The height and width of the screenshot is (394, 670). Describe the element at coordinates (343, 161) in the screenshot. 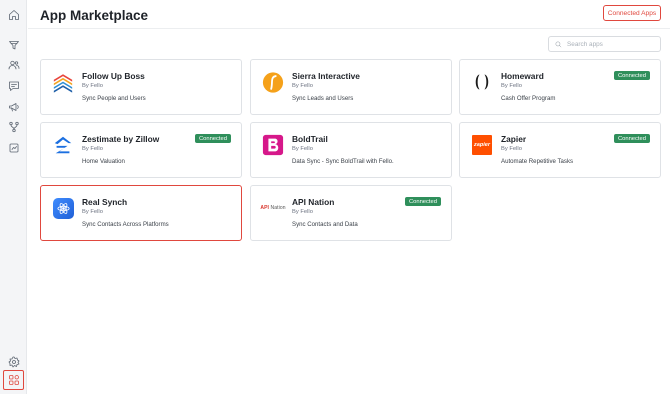

I see `app-description: Data Sync - Sync BoldTrail with Fello.` at that location.